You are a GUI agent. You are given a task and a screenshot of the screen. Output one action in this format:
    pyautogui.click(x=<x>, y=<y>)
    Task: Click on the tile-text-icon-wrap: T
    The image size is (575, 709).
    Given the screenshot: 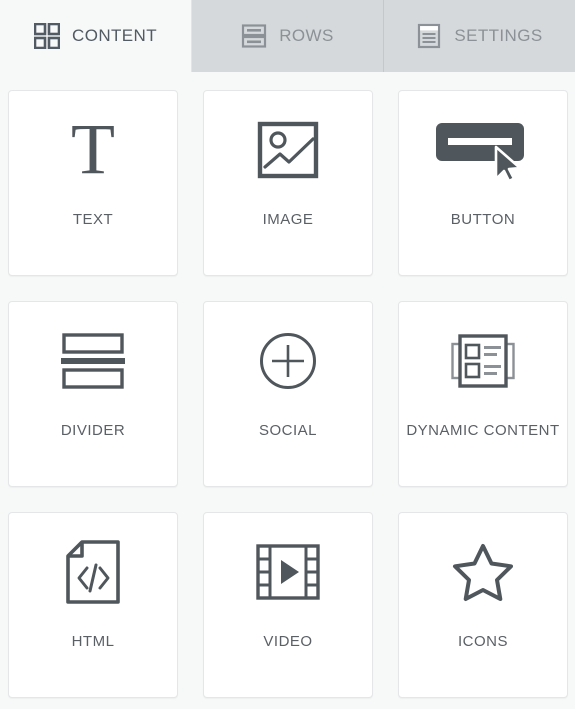 What is the action you would take?
    pyautogui.click(x=93, y=150)
    